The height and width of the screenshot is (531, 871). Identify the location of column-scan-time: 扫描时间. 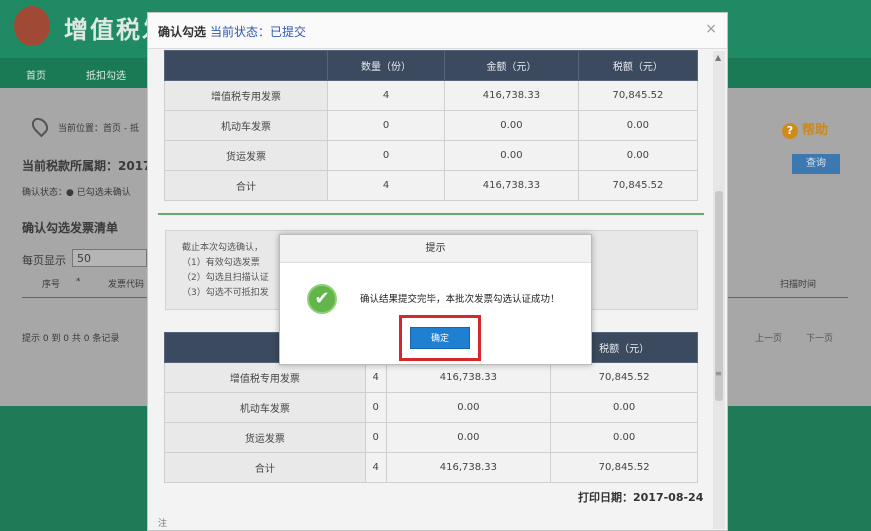
(798, 285).